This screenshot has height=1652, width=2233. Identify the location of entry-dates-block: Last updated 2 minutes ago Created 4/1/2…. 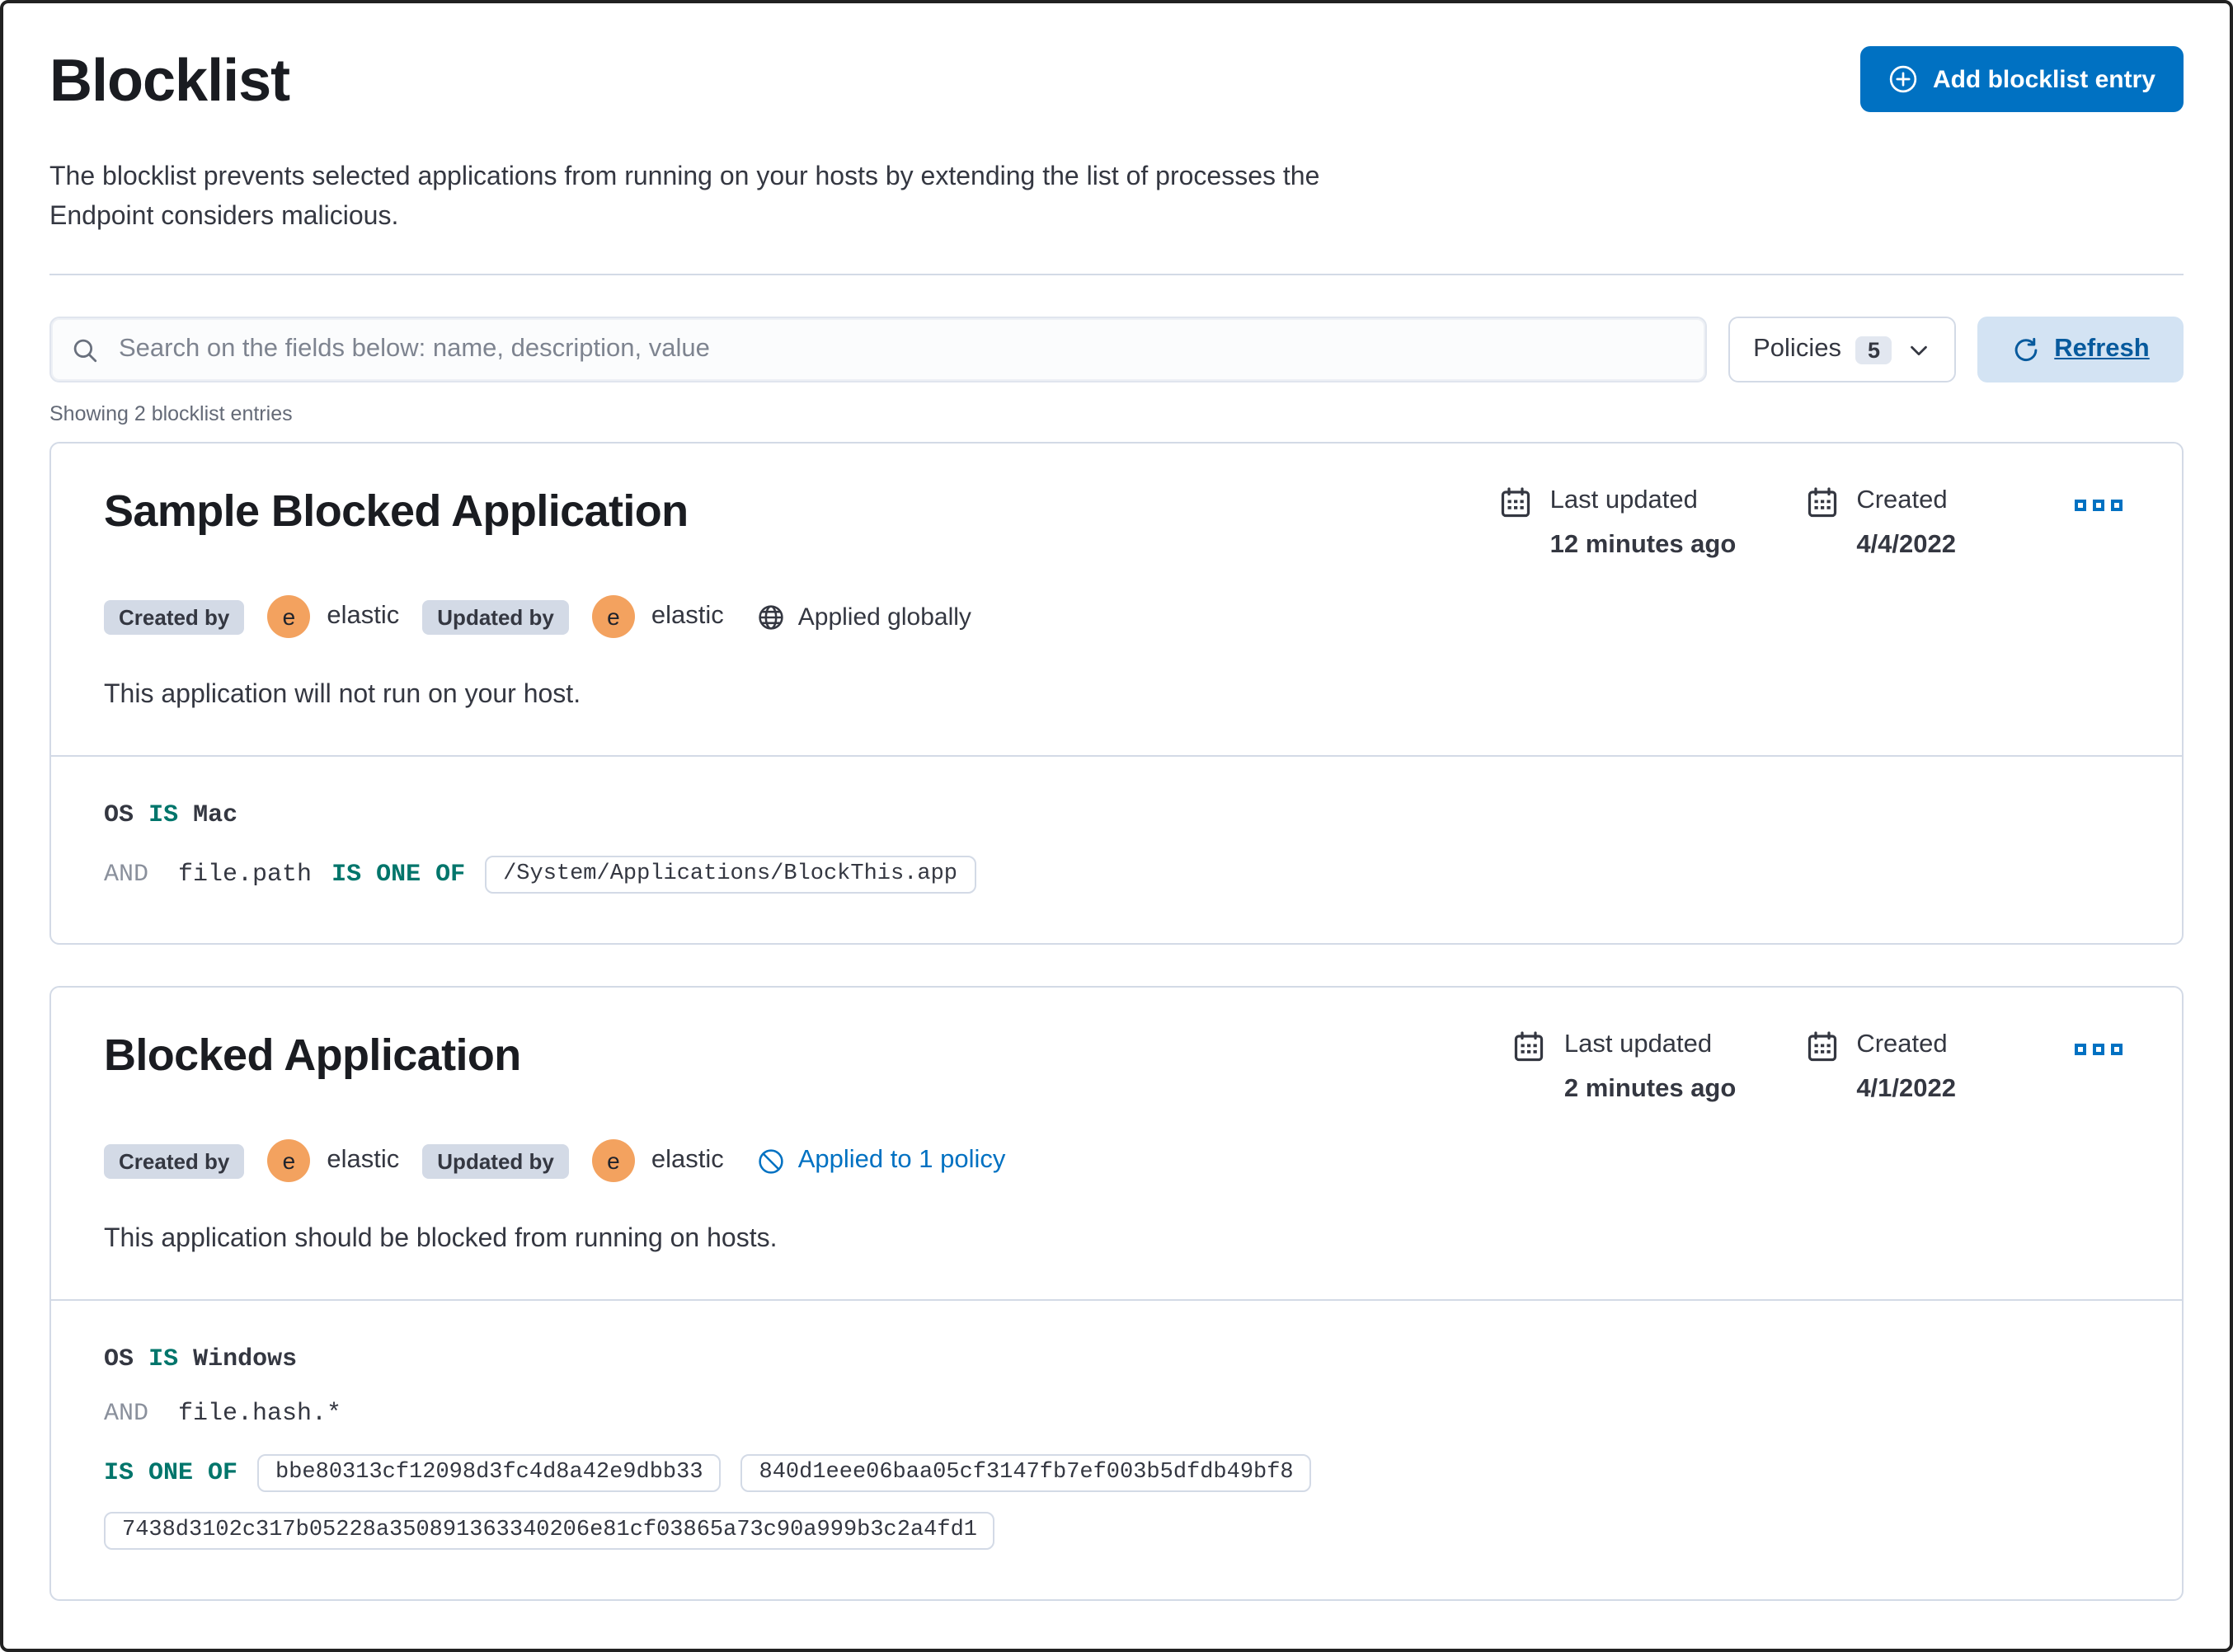
(1821, 1067).